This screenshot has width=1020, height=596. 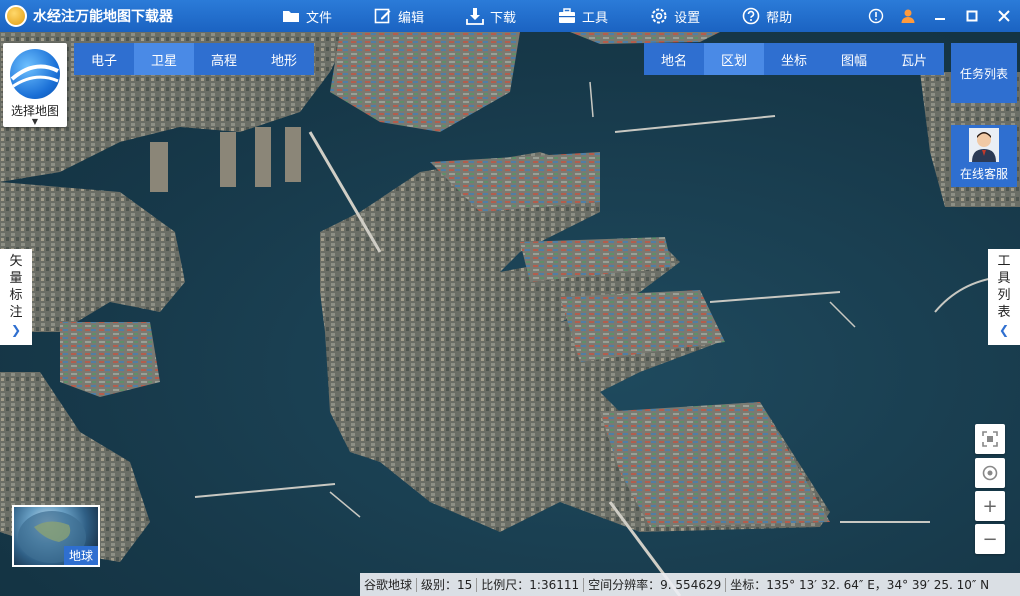 I want to click on tab-tile: 瓦片, so click(x=914, y=59).